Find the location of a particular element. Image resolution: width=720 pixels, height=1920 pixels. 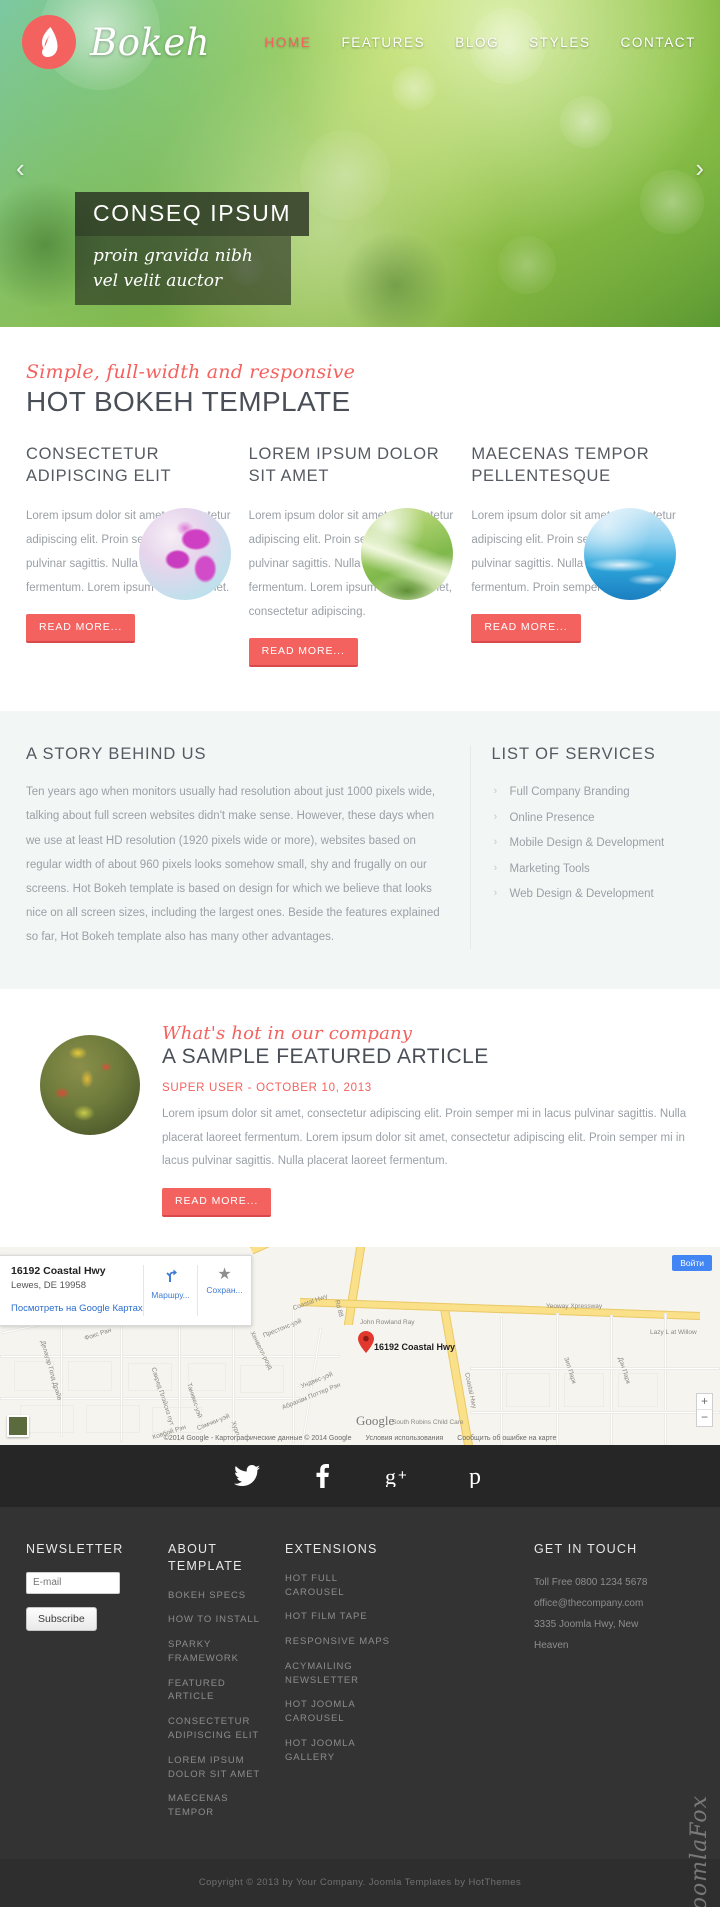

main-navigation: HOME FEATURES BLOG STYLES CONTACT is located at coordinates (480, 42).